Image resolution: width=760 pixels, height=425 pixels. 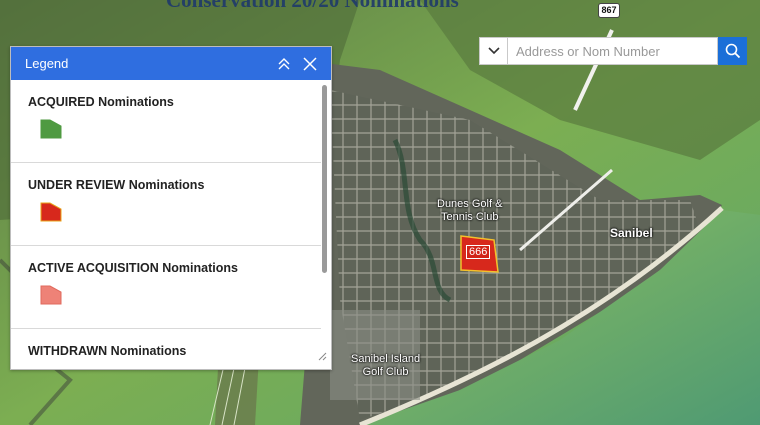 What do you see at coordinates (478, 252) in the screenshot?
I see `nomination-number-label: 666` at bounding box center [478, 252].